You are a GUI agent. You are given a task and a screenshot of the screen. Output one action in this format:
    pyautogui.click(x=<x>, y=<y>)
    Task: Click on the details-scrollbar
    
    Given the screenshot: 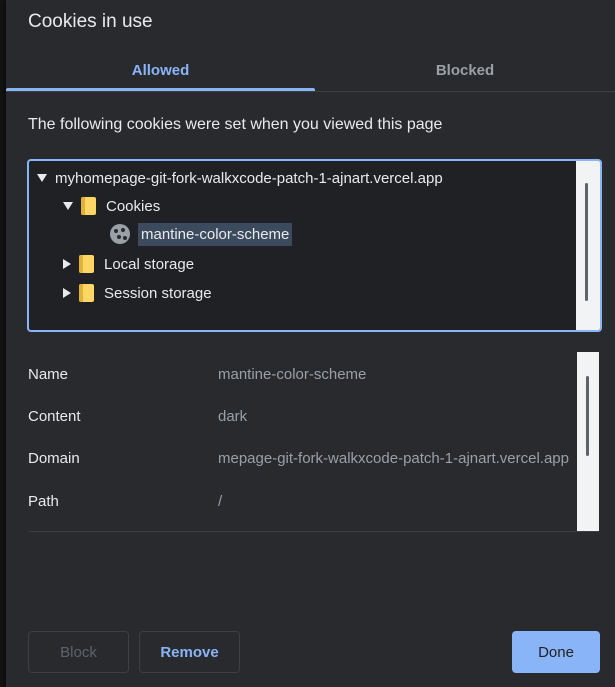 What is the action you would take?
    pyautogui.click(x=588, y=441)
    